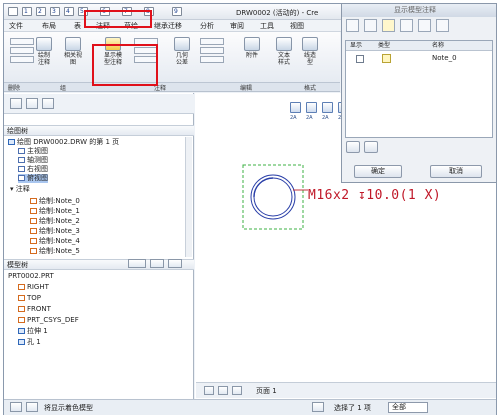 The image size is (500, 418). Describe the element at coordinates (48, 103) in the screenshot. I see `favorites-icon` at that location.